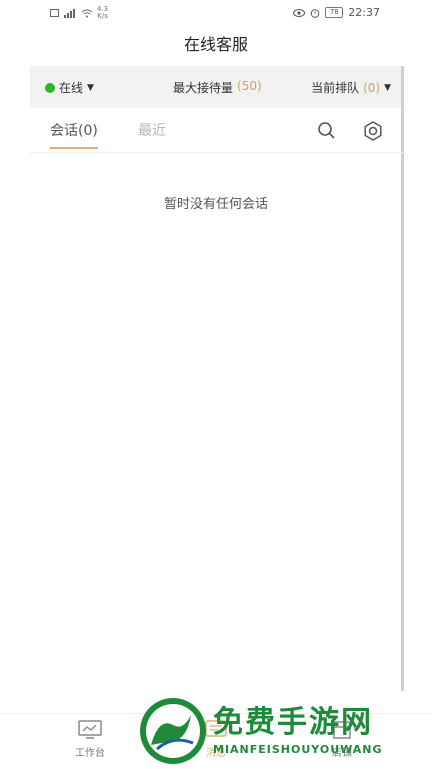  I want to click on net-speed: 4.3 K/s, so click(102, 13).